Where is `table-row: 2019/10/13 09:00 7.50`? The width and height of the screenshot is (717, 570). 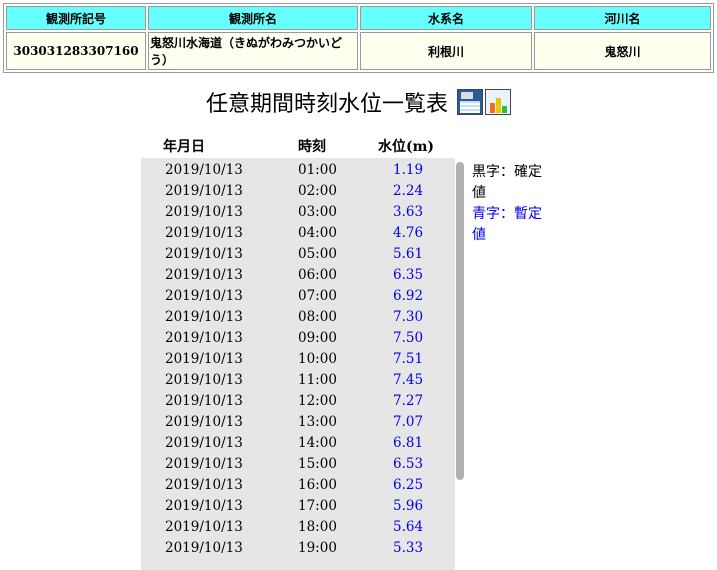
table-row: 2019/10/13 09:00 7.50 is located at coordinates (298, 338).